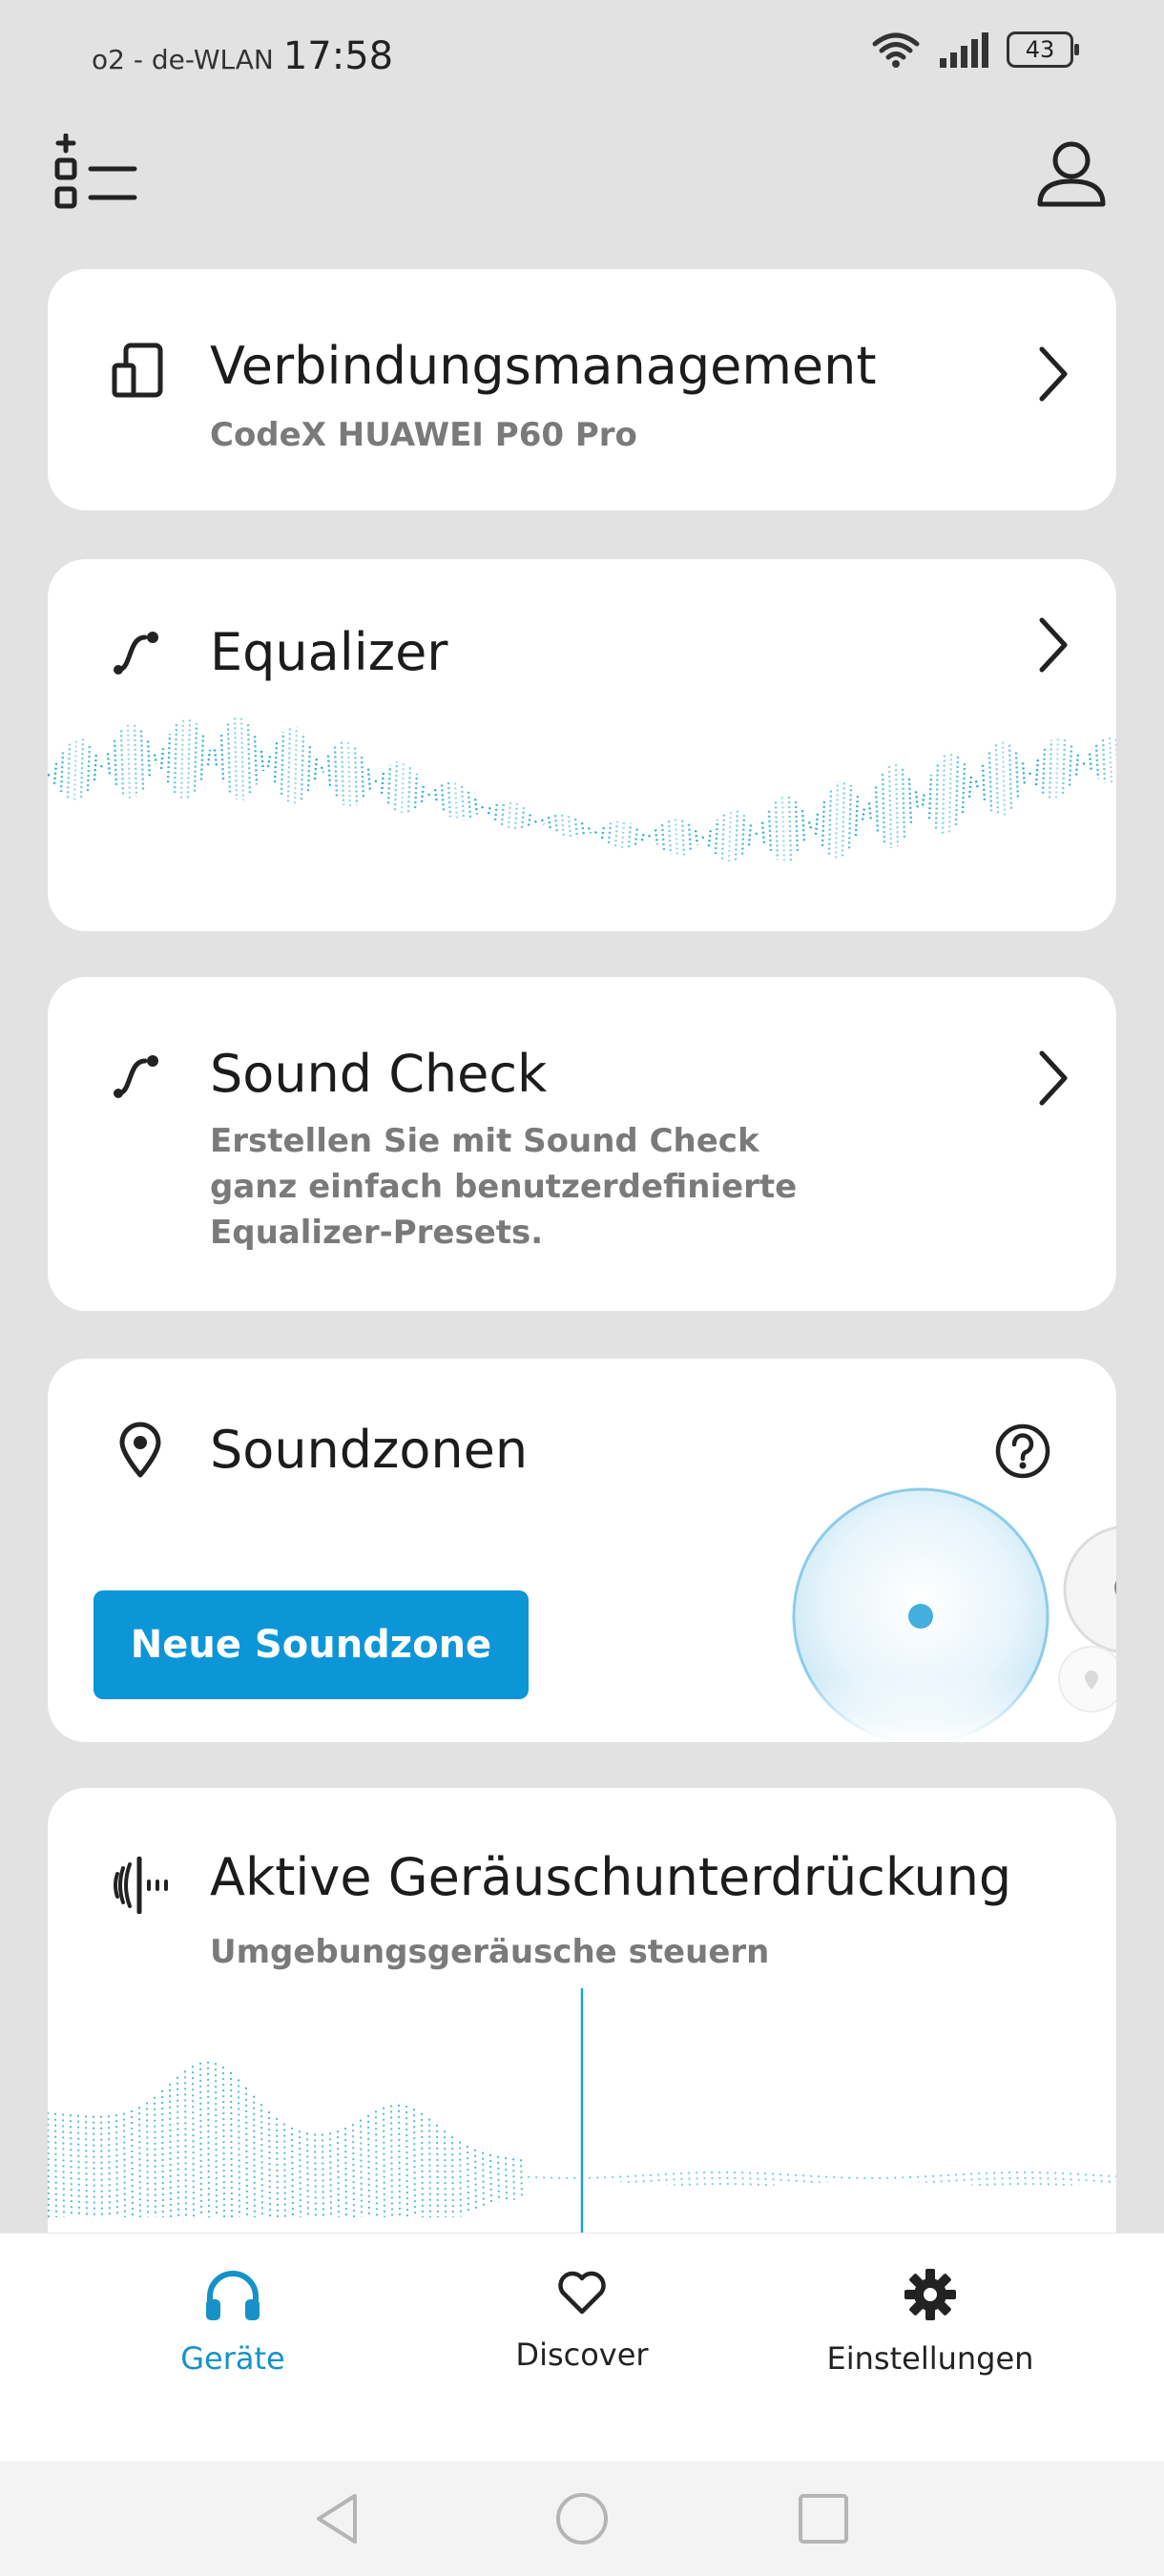 This screenshot has width=1164, height=2576. What do you see at coordinates (1072, 173) in the screenshot?
I see `profile-icon` at bounding box center [1072, 173].